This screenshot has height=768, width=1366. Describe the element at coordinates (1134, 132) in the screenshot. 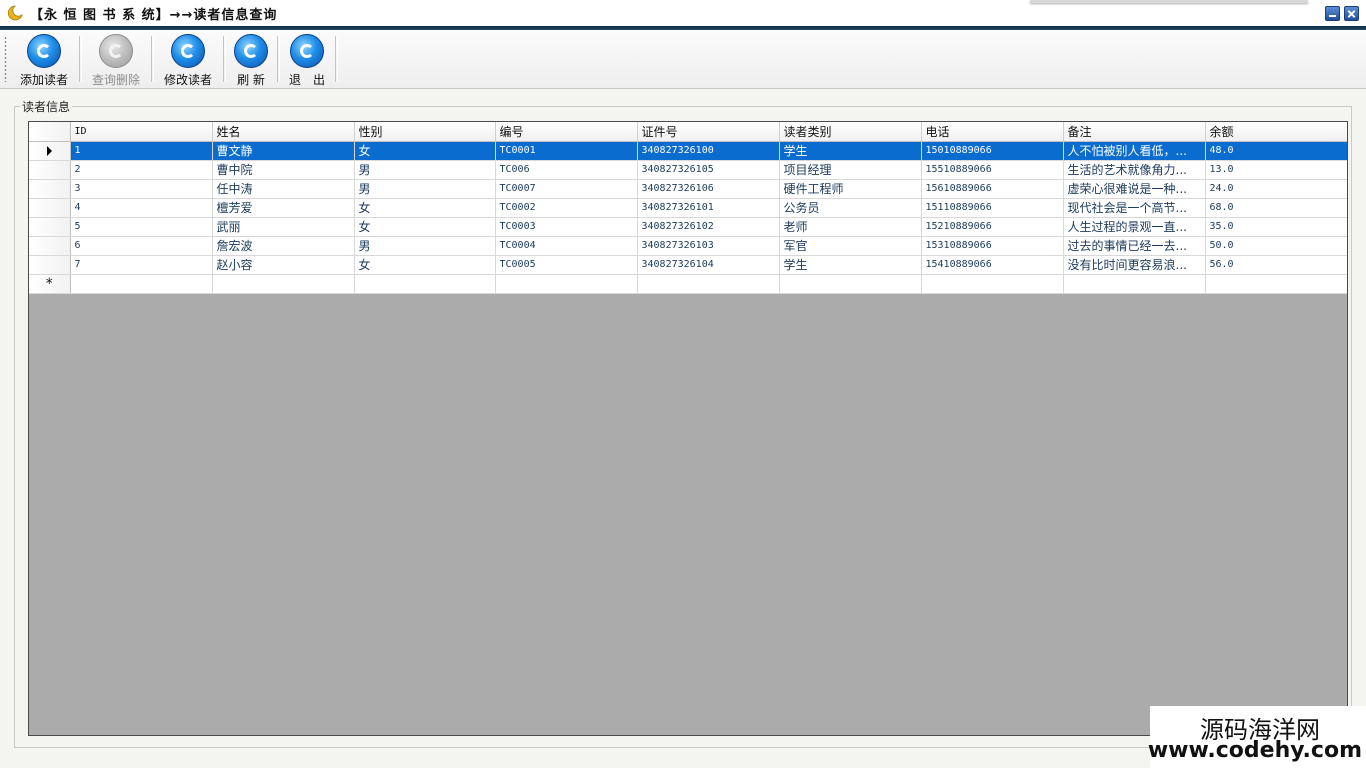

I see `column-header-remark: 备注` at that location.